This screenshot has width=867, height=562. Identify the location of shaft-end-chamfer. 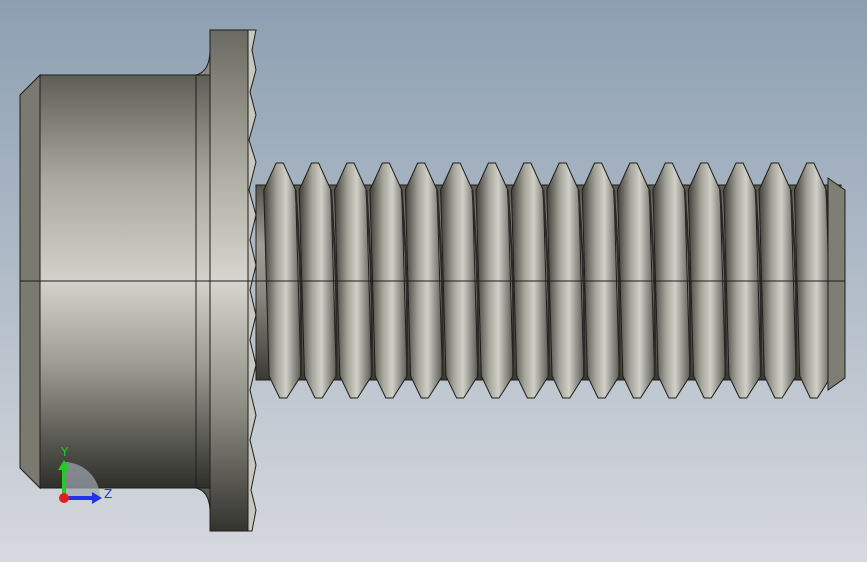
(836, 284).